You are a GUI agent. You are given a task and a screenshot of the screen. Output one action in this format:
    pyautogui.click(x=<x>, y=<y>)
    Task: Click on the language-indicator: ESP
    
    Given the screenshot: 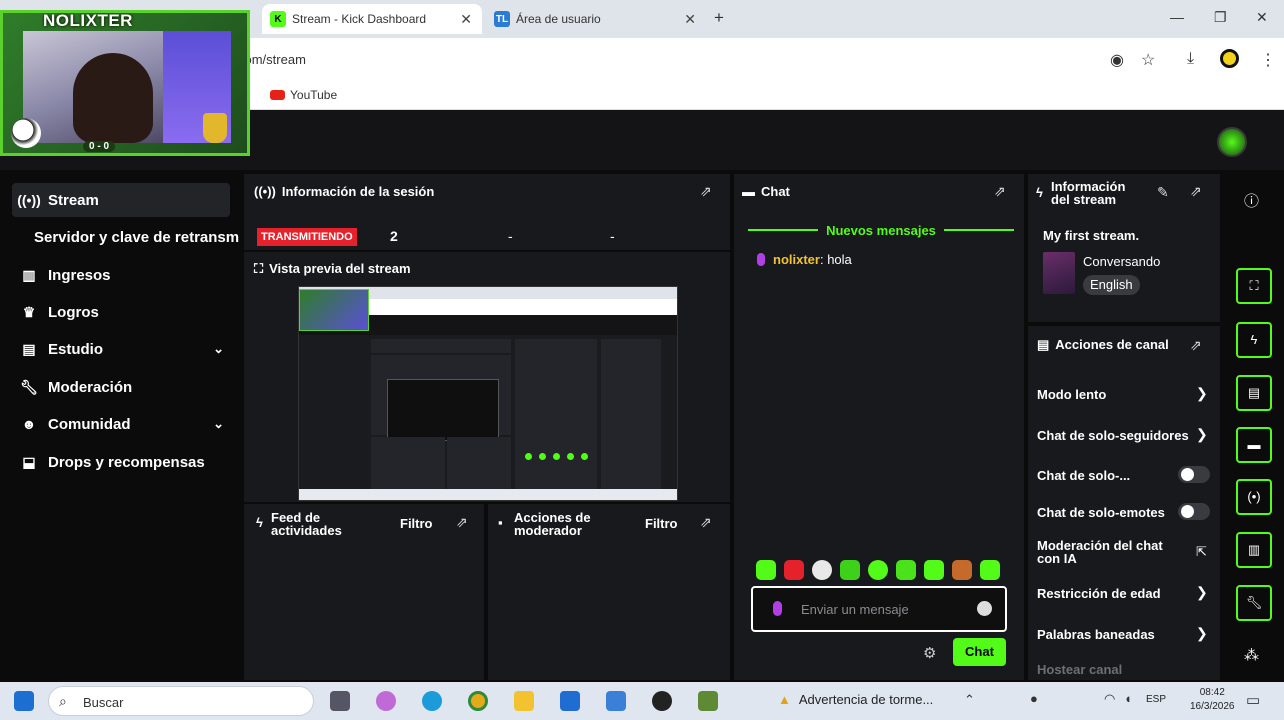 What is the action you would take?
    pyautogui.click(x=1156, y=699)
    